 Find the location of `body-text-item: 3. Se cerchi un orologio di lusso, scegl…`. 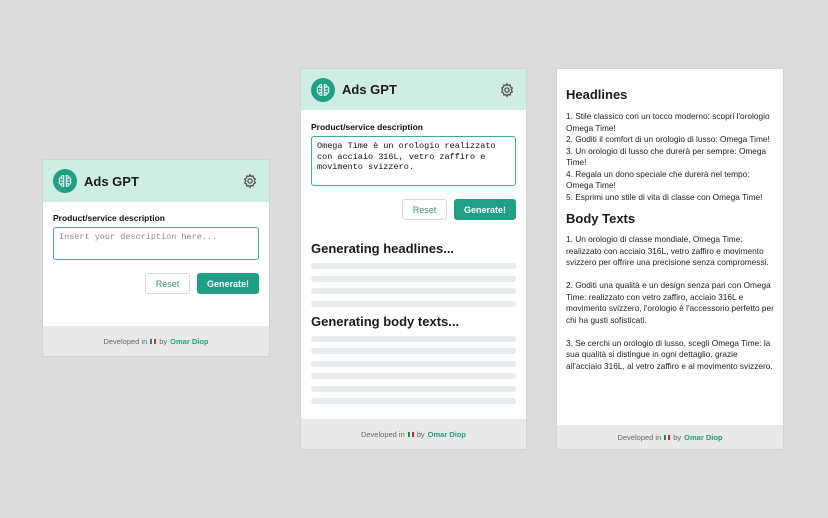

body-text-item: 3. Se cerchi un orologio di lusso, scegl… is located at coordinates (669, 354).